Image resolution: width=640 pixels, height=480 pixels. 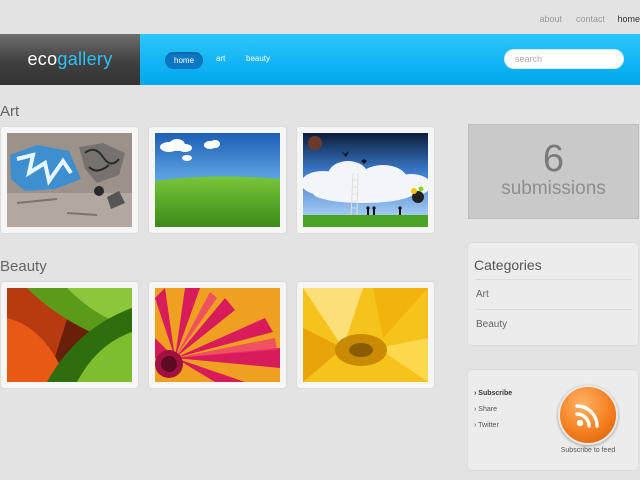 What do you see at coordinates (184, 60) in the screenshot?
I see `nav-item-home: home` at bounding box center [184, 60].